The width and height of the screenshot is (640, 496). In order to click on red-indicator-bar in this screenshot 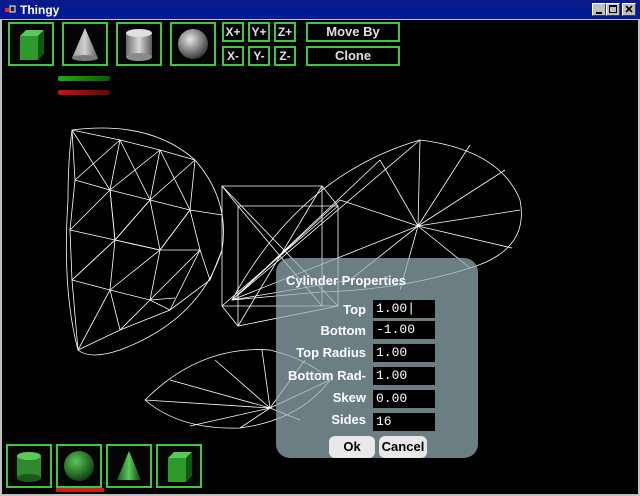, I will do `click(84, 92)`.